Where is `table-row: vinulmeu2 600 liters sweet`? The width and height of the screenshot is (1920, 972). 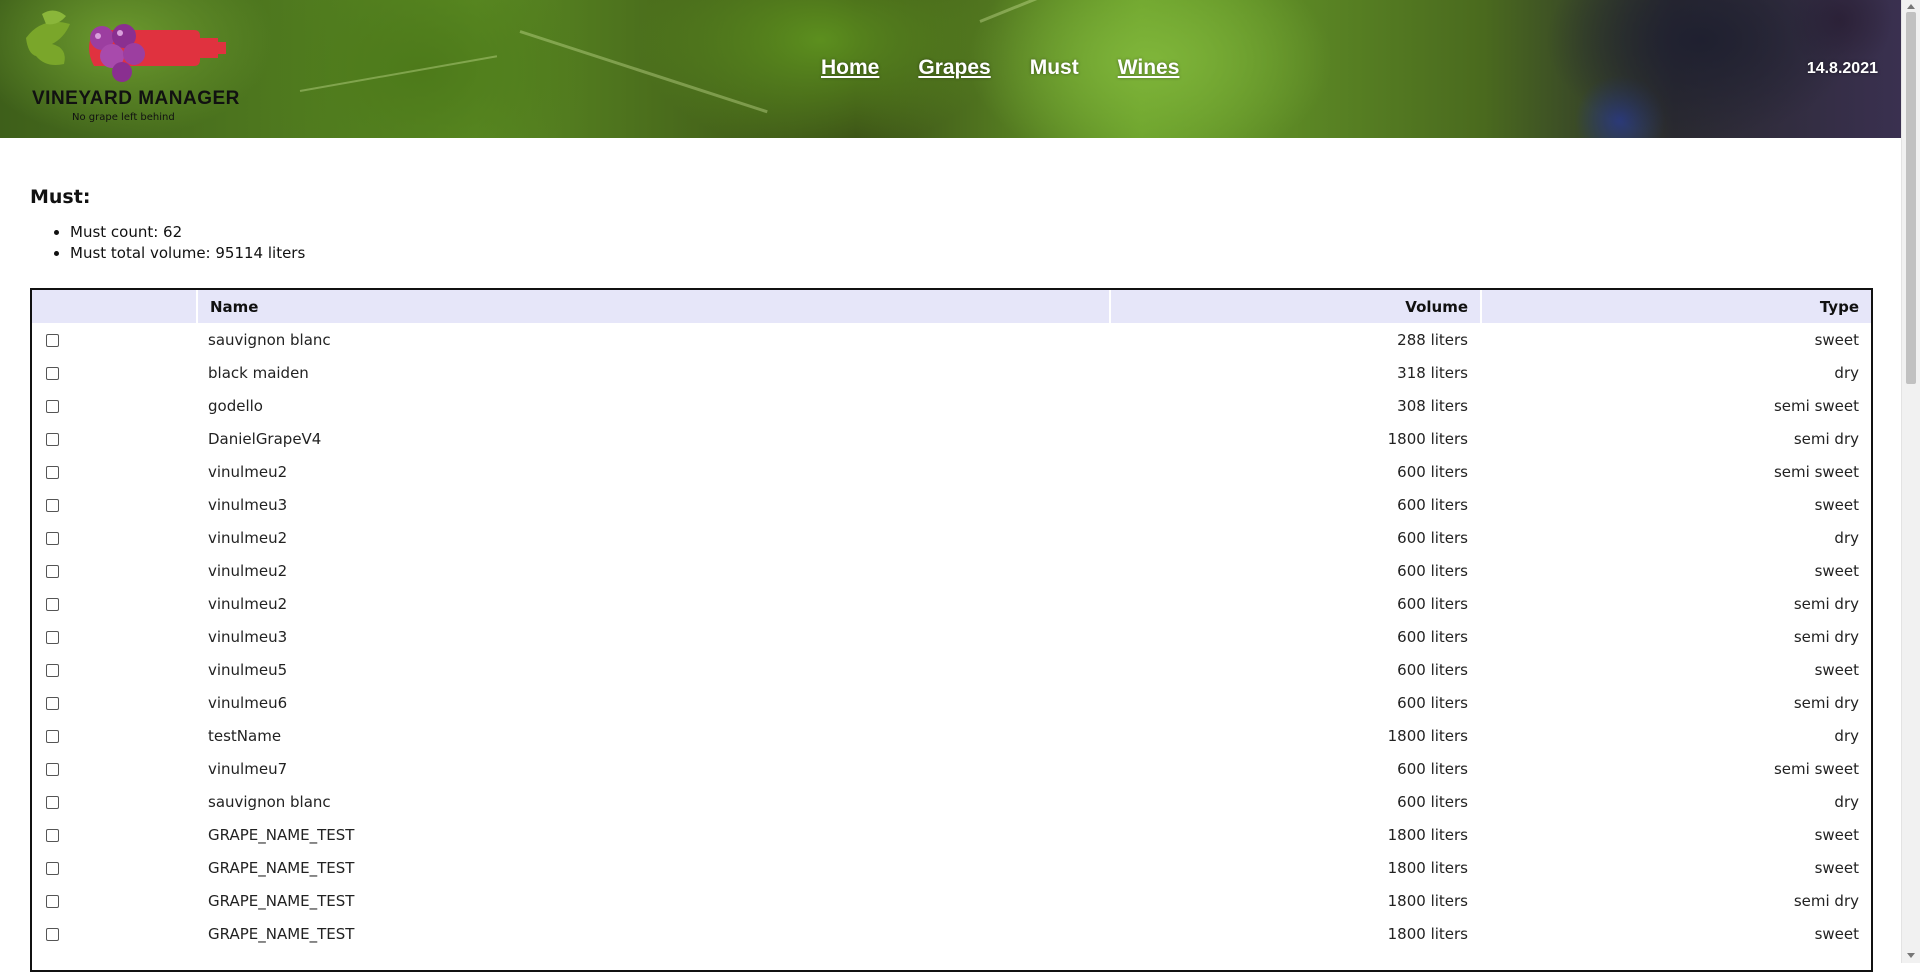 table-row: vinulmeu2 600 liters sweet is located at coordinates (951, 570).